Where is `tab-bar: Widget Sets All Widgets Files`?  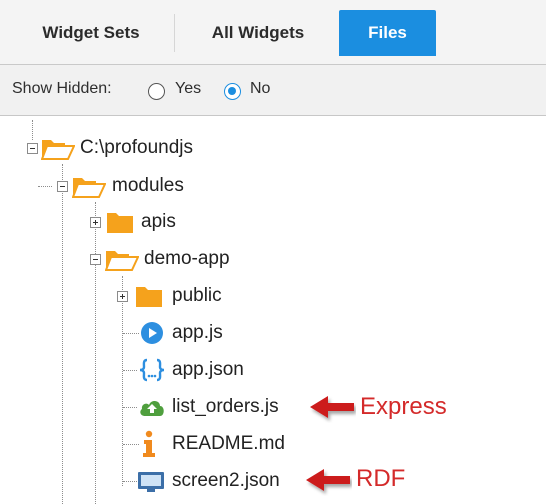 tab-bar: Widget Sets All Widgets Files is located at coordinates (273, 32).